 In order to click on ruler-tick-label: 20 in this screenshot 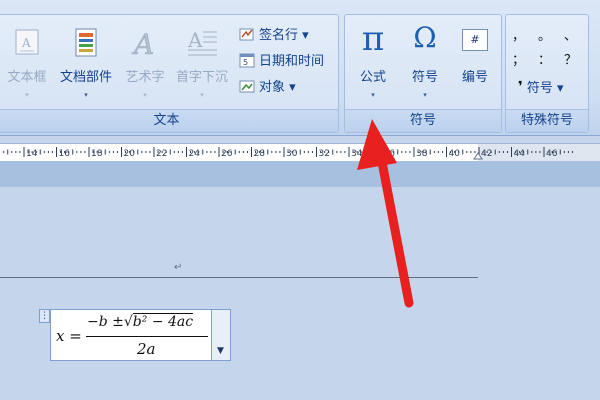, I will do `click(130, 154)`.